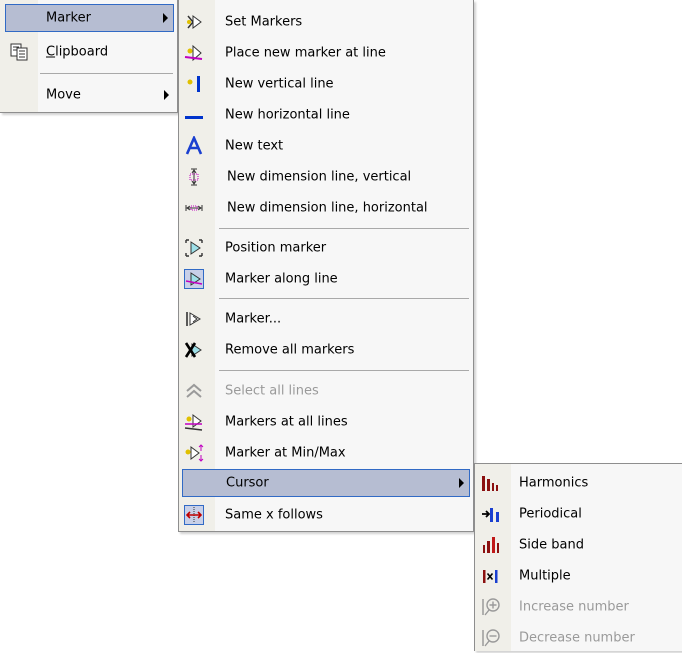  What do you see at coordinates (193, 318) in the screenshot?
I see `marker-dialog-icon` at bounding box center [193, 318].